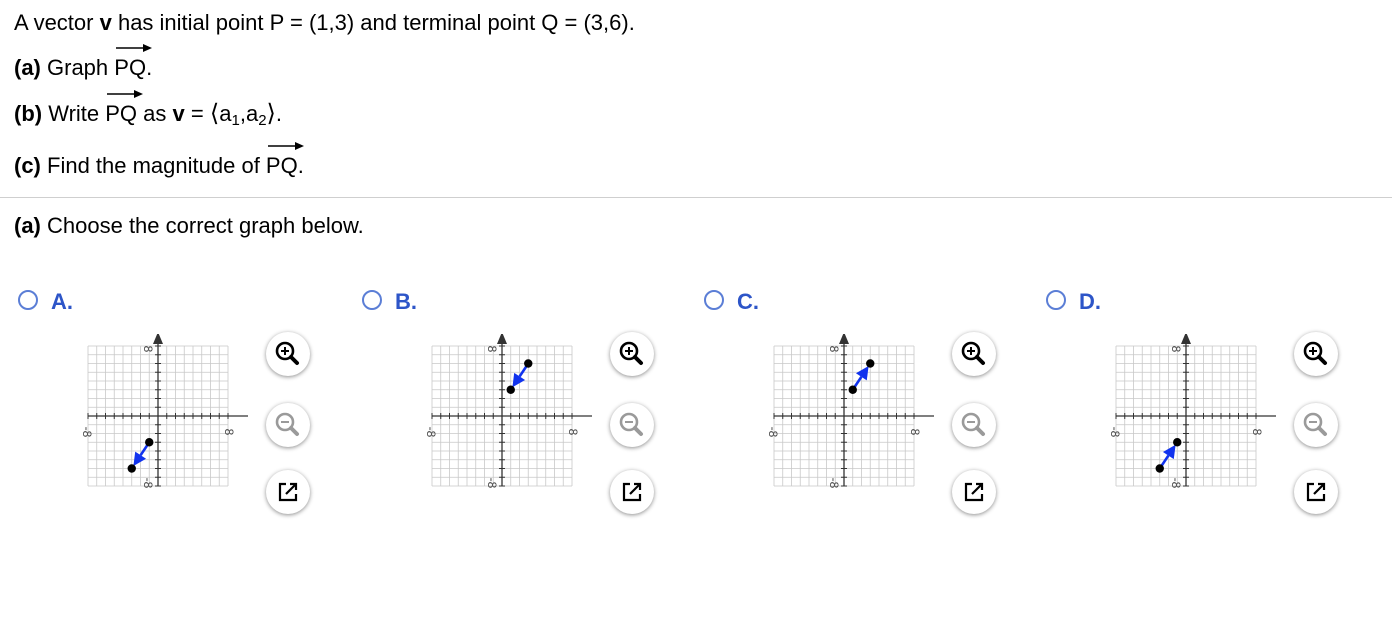  I want to click on subquestion-text: Choose the correct graph below., so click(202, 225).